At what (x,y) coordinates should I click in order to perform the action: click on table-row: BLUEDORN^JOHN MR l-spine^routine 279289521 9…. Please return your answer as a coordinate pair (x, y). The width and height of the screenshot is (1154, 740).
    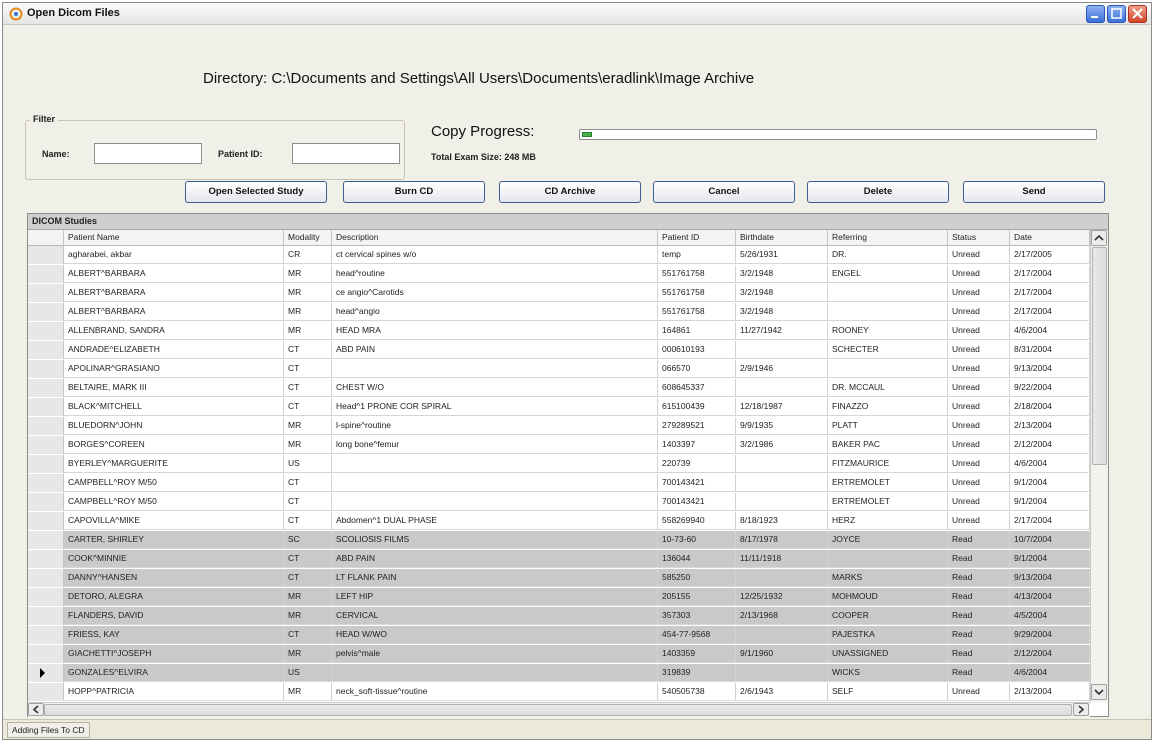
    Looking at the image, I should click on (559, 426).